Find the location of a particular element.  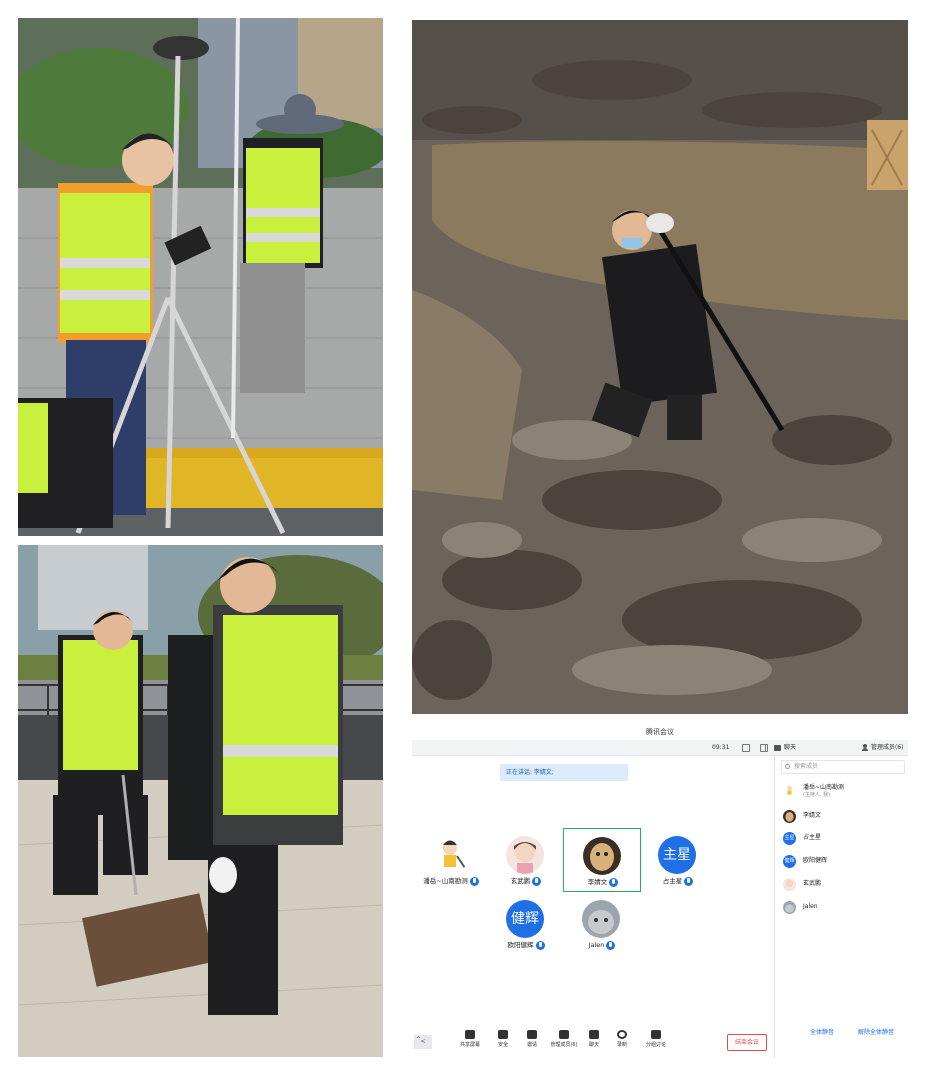

member-list-item: 潘岳~山南勘测 (主持人, 我) is located at coordinates (844, 791).